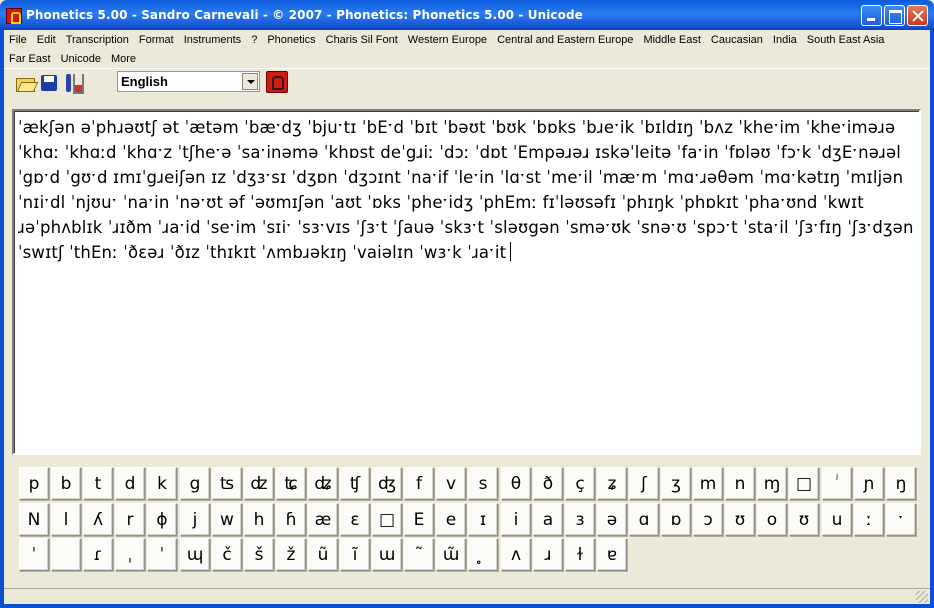  I want to click on key-1-14: v, so click(451, 483).